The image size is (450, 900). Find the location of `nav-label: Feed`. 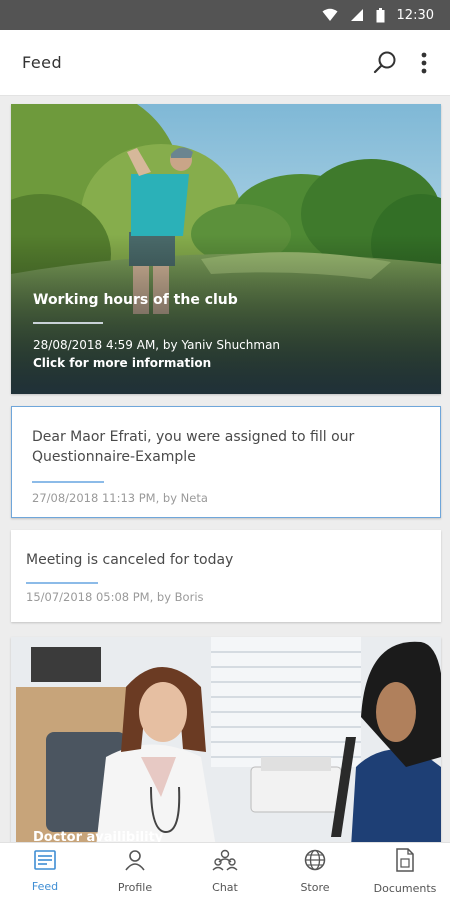

nav-label: Feed is located at coordinates (45, 886).